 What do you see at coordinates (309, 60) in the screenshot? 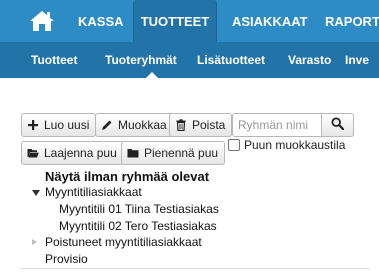
I see `subnav-varasto: Varasto` at bounding box center [309, 60].